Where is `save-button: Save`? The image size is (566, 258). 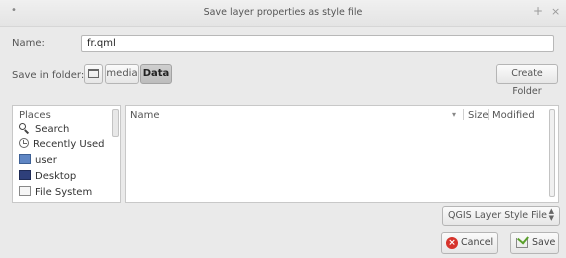 save-button: Save is located at coordinates (534, 243).